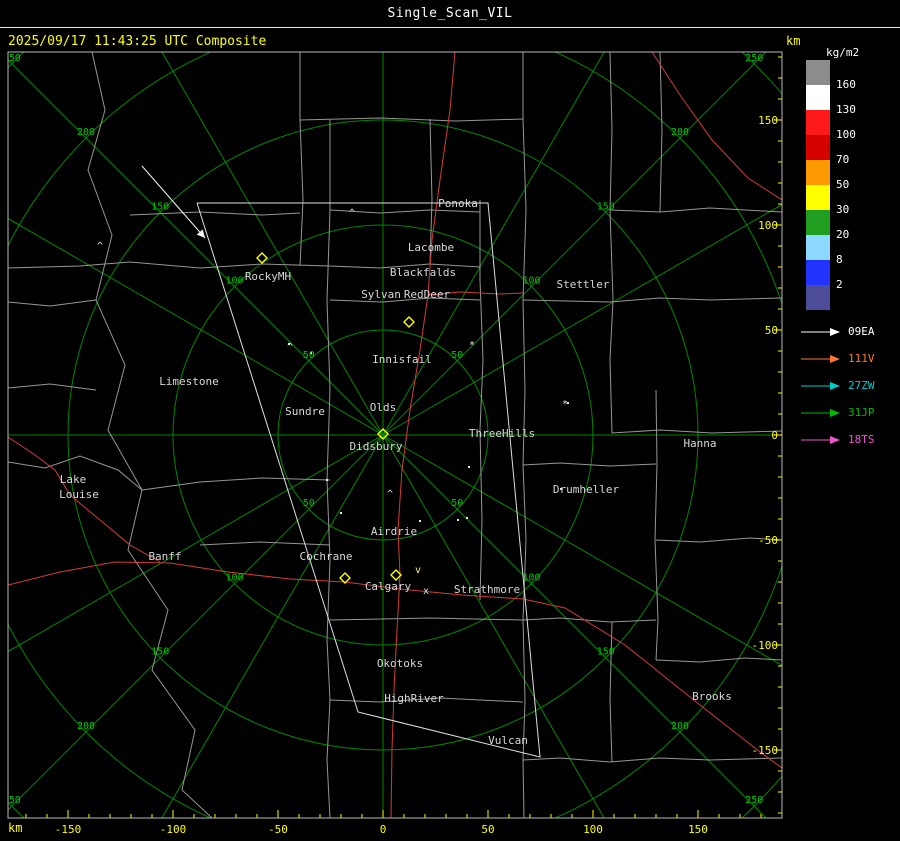 The height and width of the screenshot is (841, 900). I want to click on track-id-label: 18TS, so click(861, 439).